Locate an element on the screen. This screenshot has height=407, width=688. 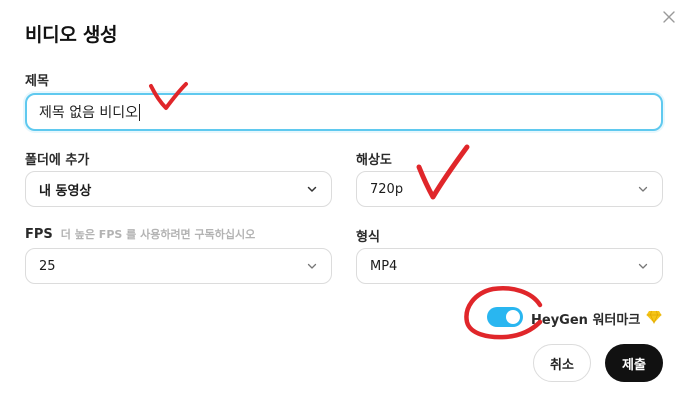
format-select: MP4 is located at coordinates (509, 266).